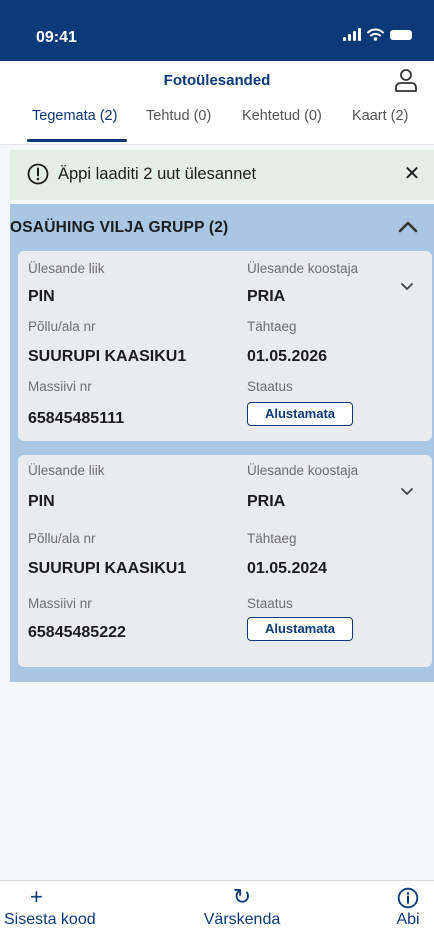 Image resolution: width=434 pixels, height=935 pixels. What do you see at coordinates (119, 228) in the screenshot?
I see `group-title: OSAÜHING VILJA GRUPP (2)` at bounding box center [119, 228].